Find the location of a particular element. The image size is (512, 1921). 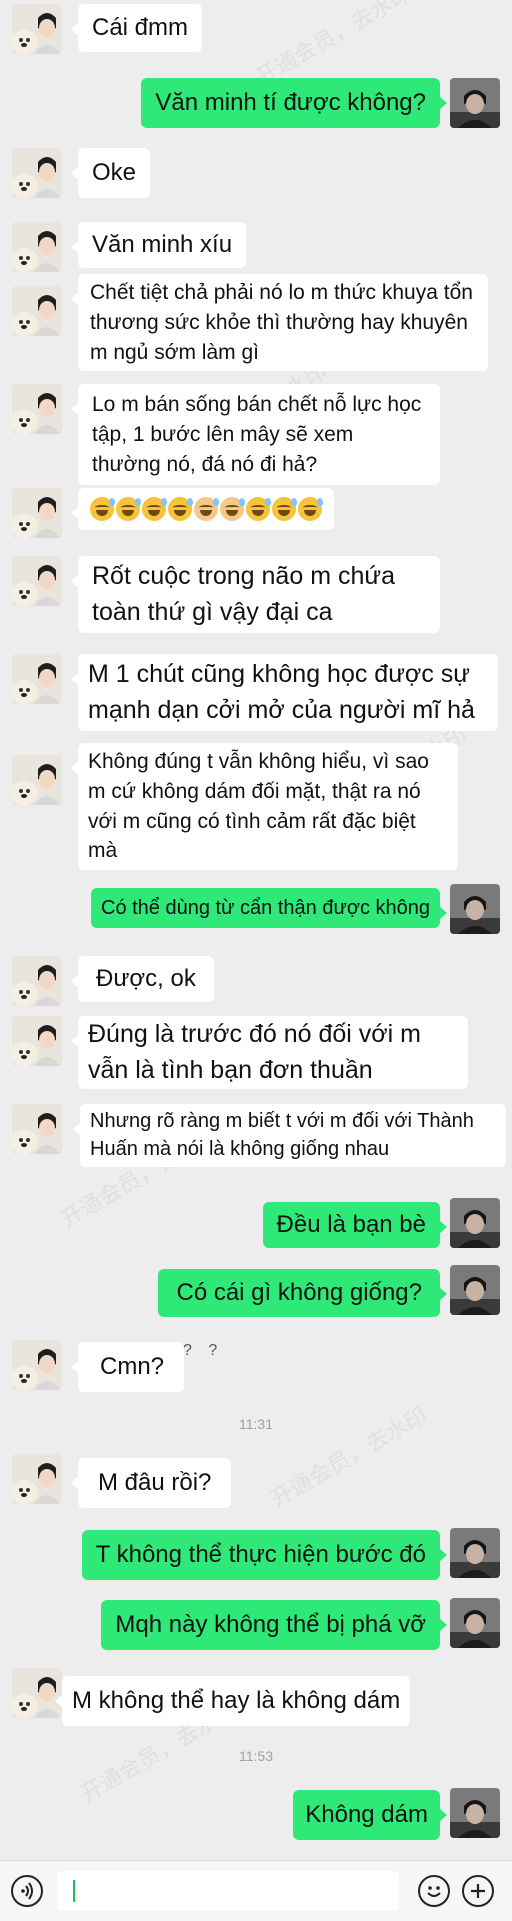

voice-icon is located at coordinates (27, 1891).